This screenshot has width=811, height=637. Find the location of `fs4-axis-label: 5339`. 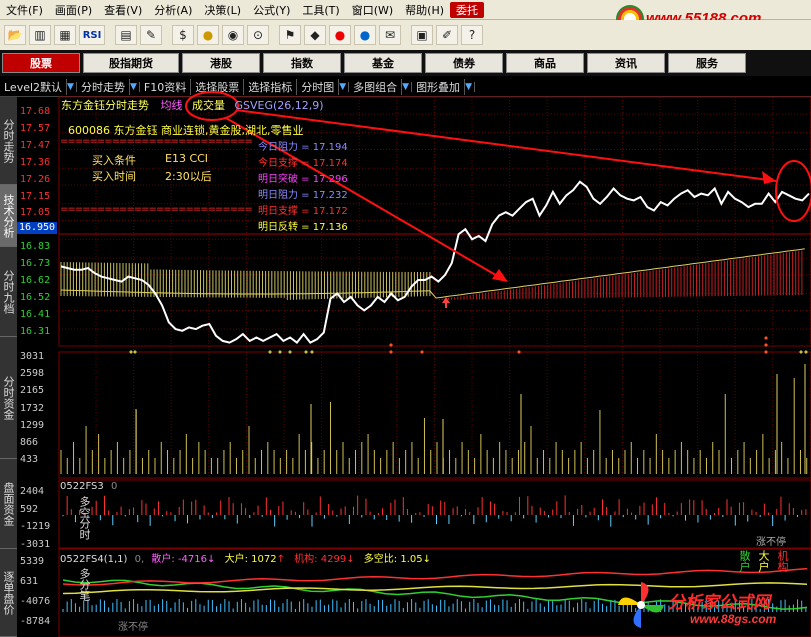

fs4-axis-label: 5339 is located at coordinates (32, 561).